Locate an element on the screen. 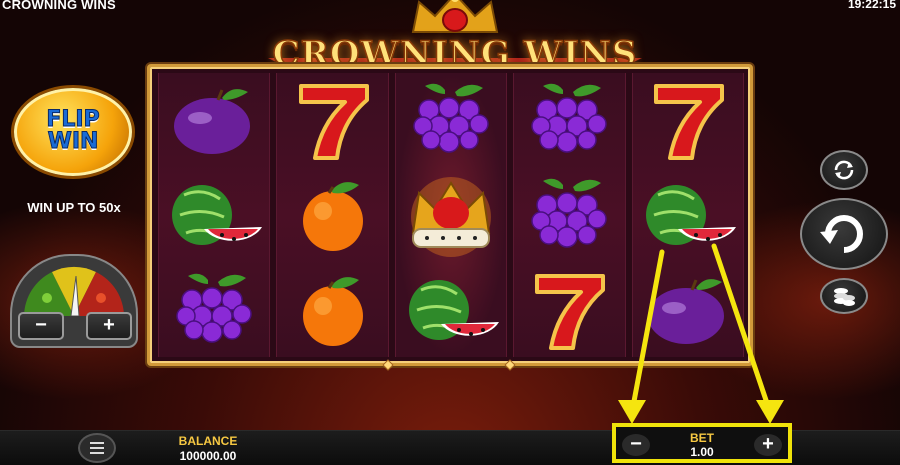 The image size is (900, 465). bet-label: BET is located at coordinates (702, 438).